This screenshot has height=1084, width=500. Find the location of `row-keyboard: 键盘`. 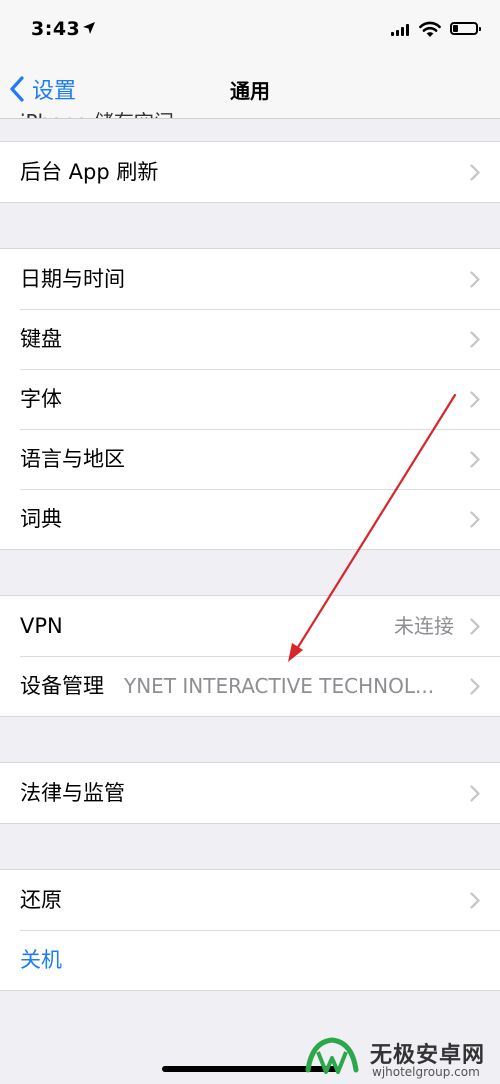

row-keyboard: 键盘 is located at coordinates (250, 339).